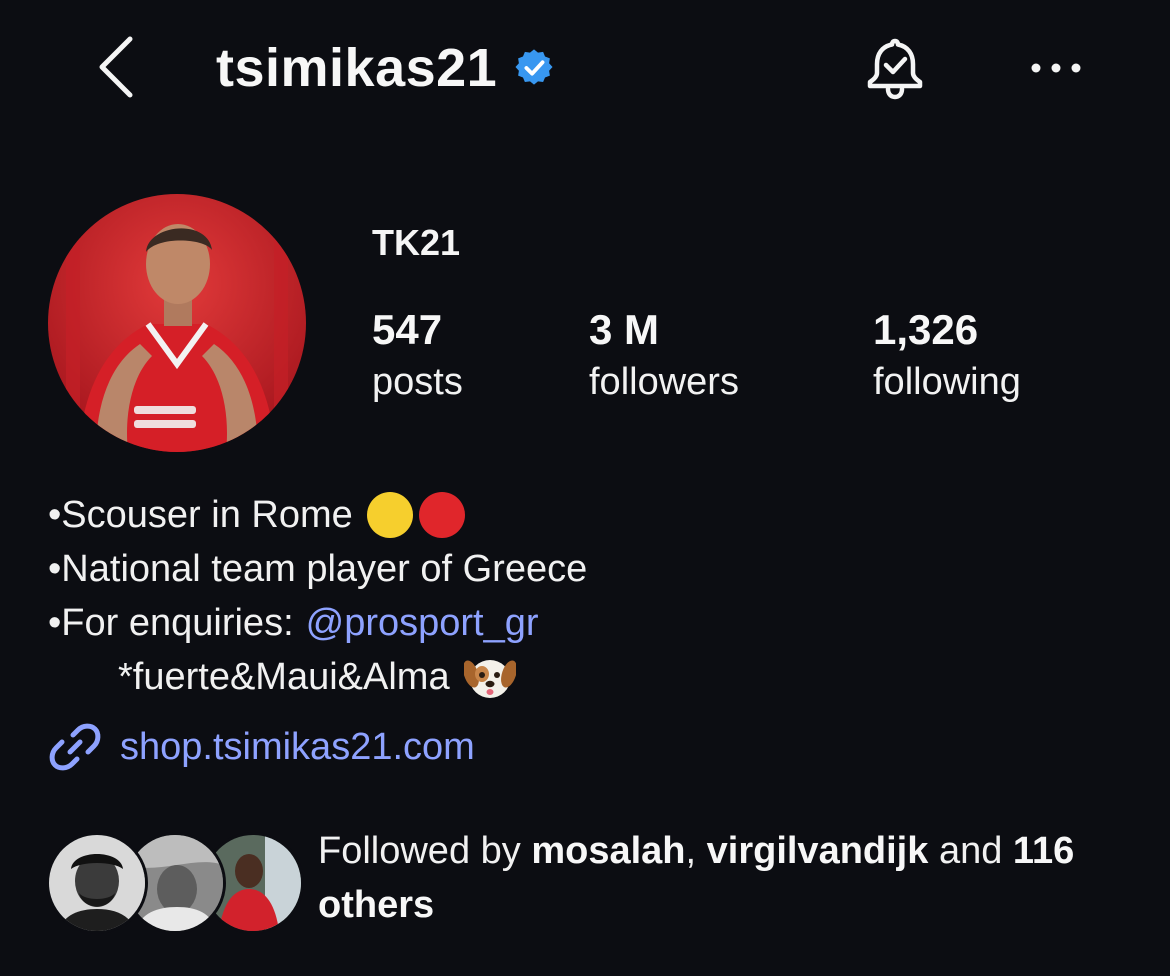 The image size is (1170, 976). What do you see at coordinates (175, 883) in the screenshot?
I see `mutual-followers-avatars` at bounding box center [175, 883].